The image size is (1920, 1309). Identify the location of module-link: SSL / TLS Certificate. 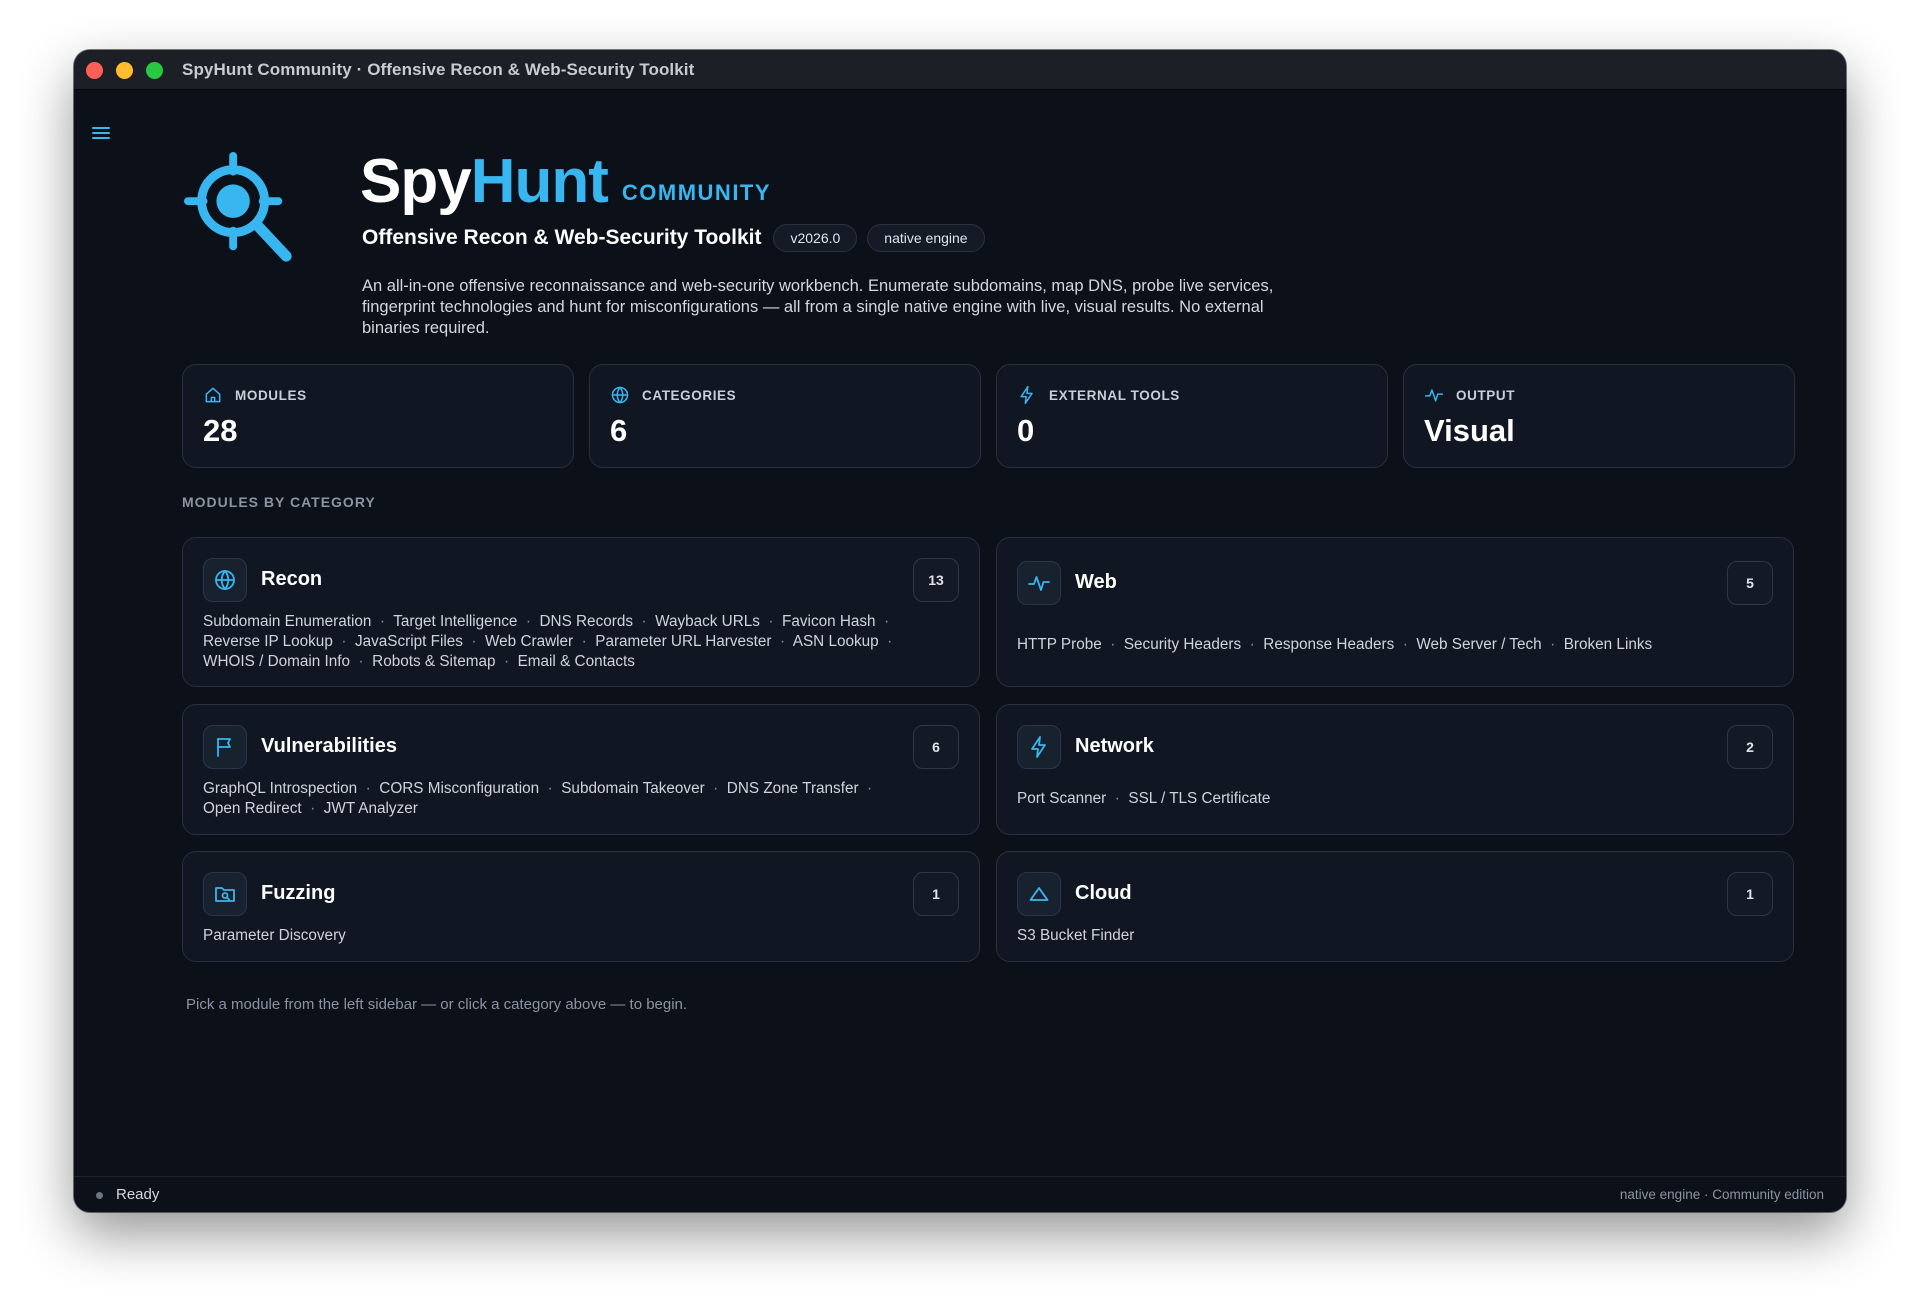
(1199, 798).